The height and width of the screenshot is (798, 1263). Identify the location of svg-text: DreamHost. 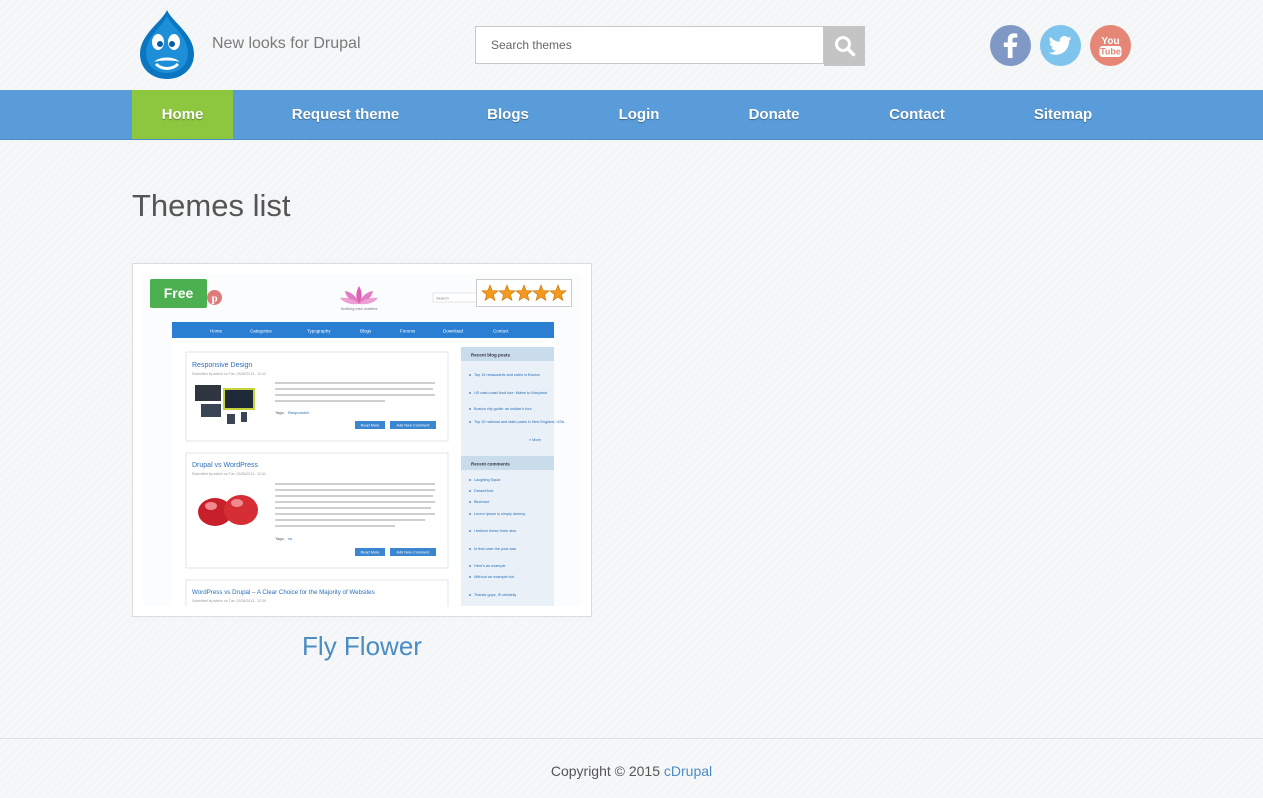
(484, 491).